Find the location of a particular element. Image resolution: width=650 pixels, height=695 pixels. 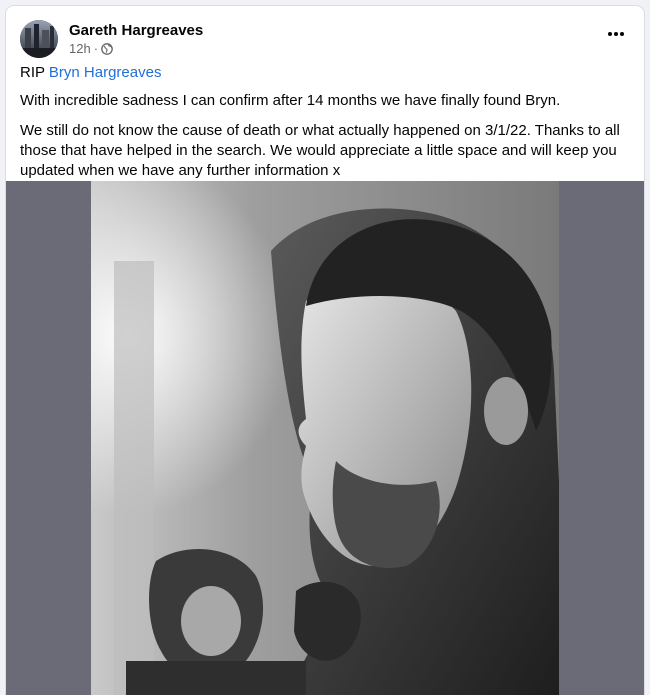

post-header: Gareth Hargreaves 12h · is located at coordinates (111, 39).